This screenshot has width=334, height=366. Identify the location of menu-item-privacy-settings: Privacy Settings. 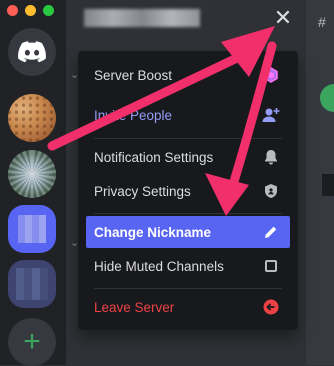
(188, 191).